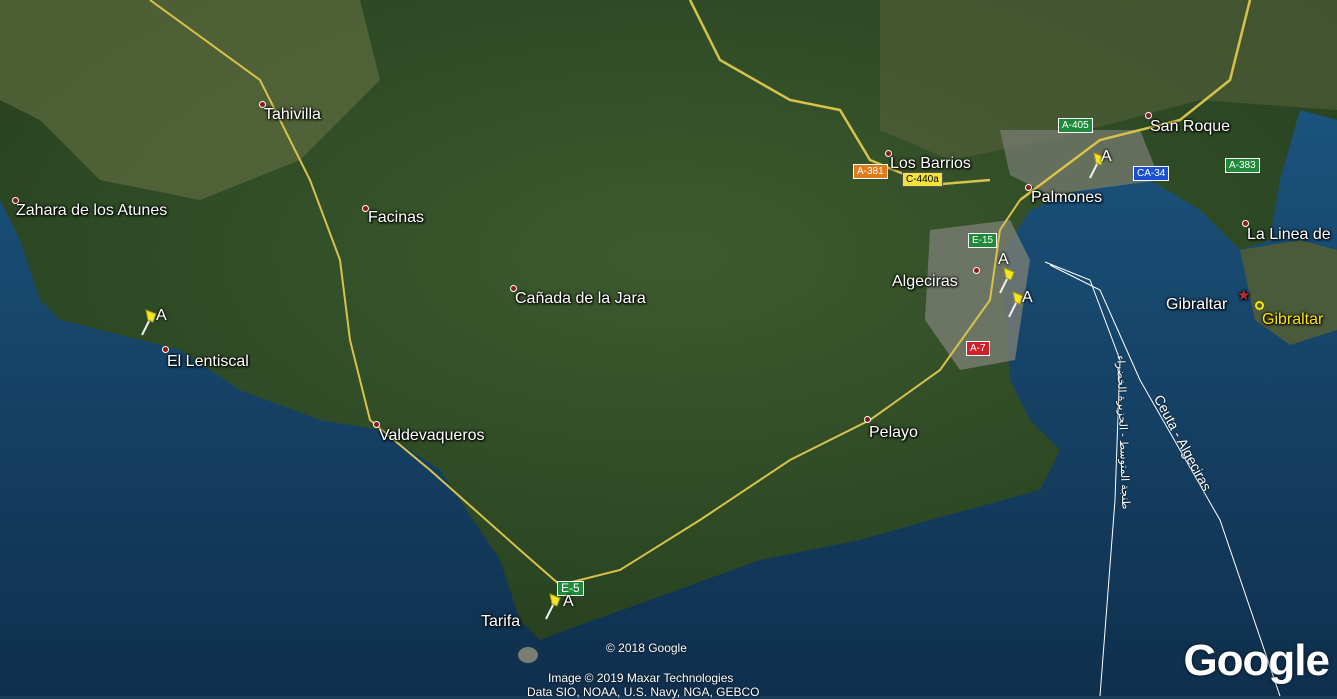 This screenshot has height=699, width=1337. I want to click on capital-star-icon: ★, so click(1244, 295).